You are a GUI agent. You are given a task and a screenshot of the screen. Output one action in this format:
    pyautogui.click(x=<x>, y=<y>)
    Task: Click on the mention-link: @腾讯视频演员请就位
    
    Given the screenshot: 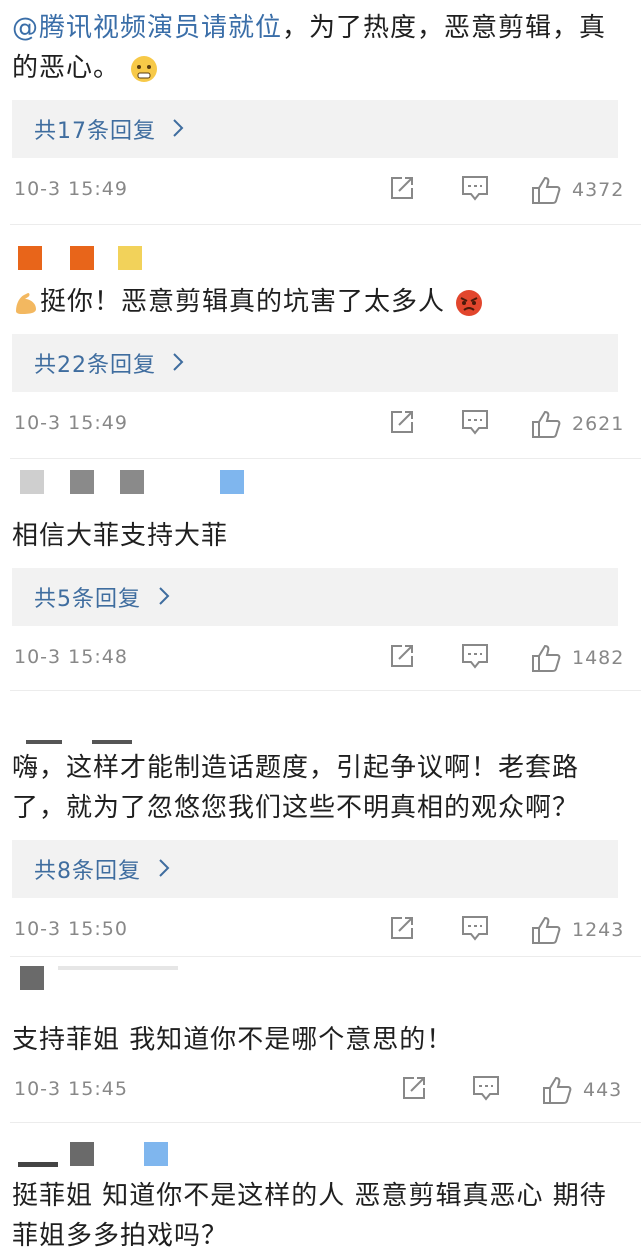 What is the action you would take?
    pyautogui.click(x=147, y=28)
    